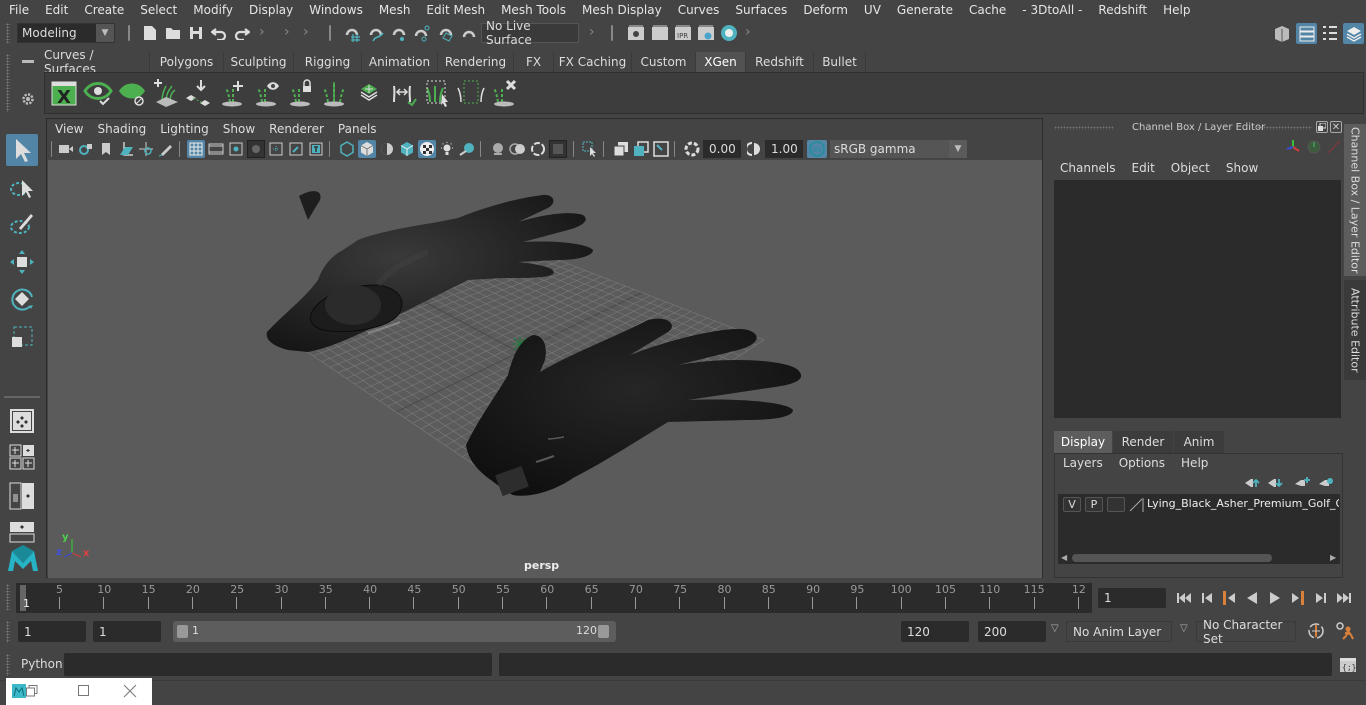  I want to click on ambient-occlusion-icon, so click(641, 149).